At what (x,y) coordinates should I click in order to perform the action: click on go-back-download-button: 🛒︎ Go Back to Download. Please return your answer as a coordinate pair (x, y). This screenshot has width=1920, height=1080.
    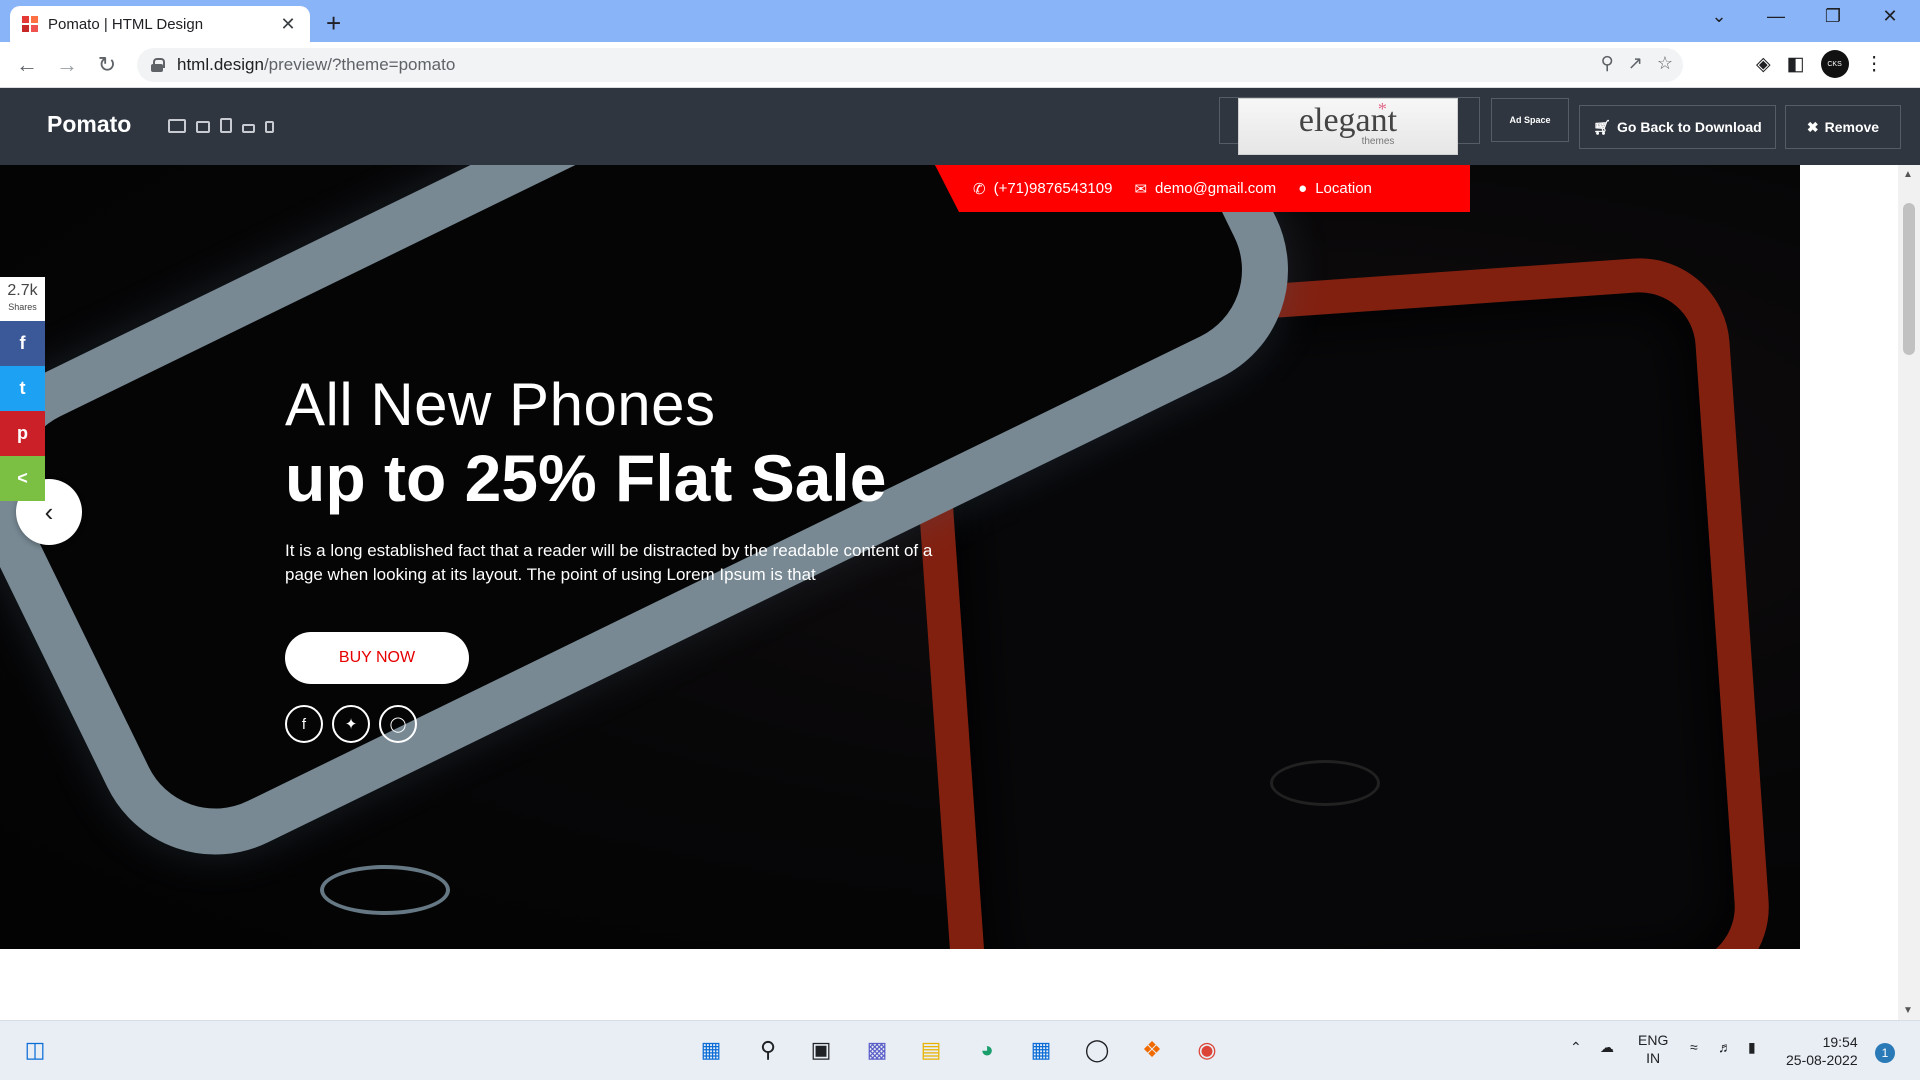
    Looking at the image, I should click on (1677, 127).